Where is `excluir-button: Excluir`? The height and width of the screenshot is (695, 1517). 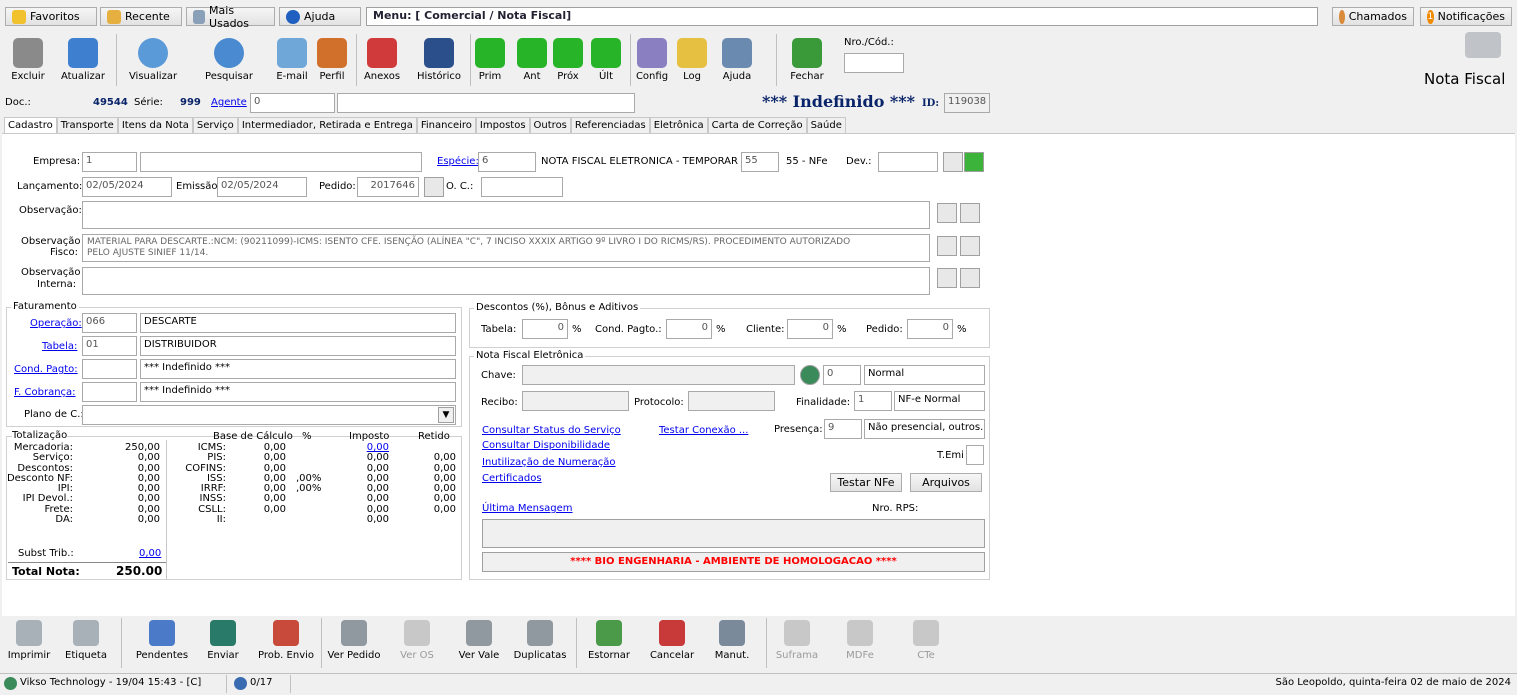 excluir-button: Excluir is located at coordinates (28, 60).